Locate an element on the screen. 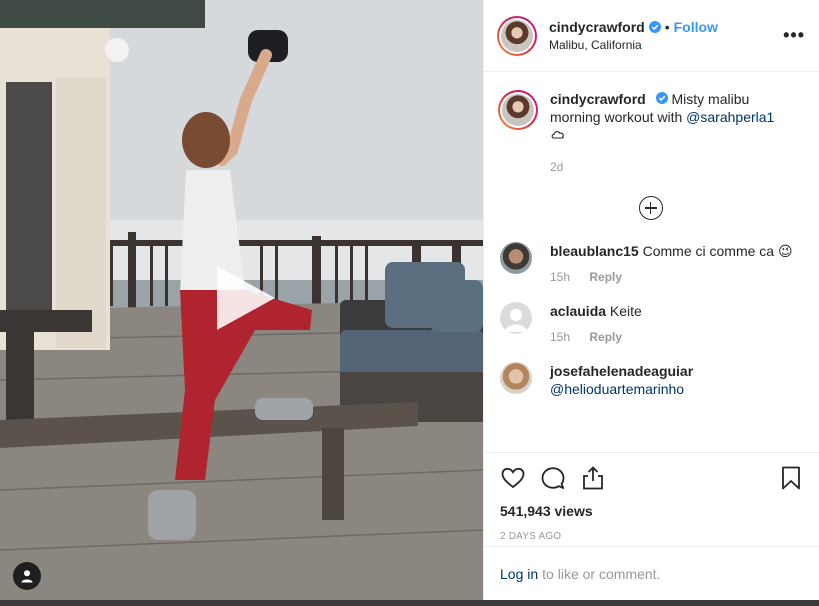  comment-text: Comme ci comme ca is located at coordinates (708, 251).